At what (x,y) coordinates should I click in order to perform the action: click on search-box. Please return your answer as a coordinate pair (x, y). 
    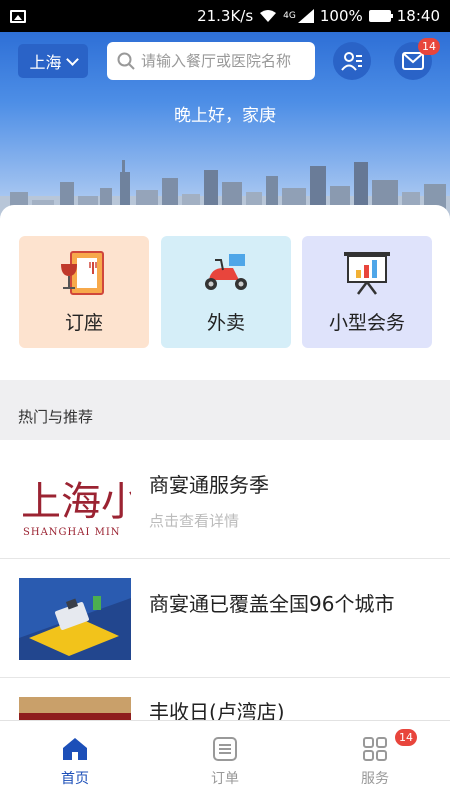
    Looking at the image, I should click on (211, 61).